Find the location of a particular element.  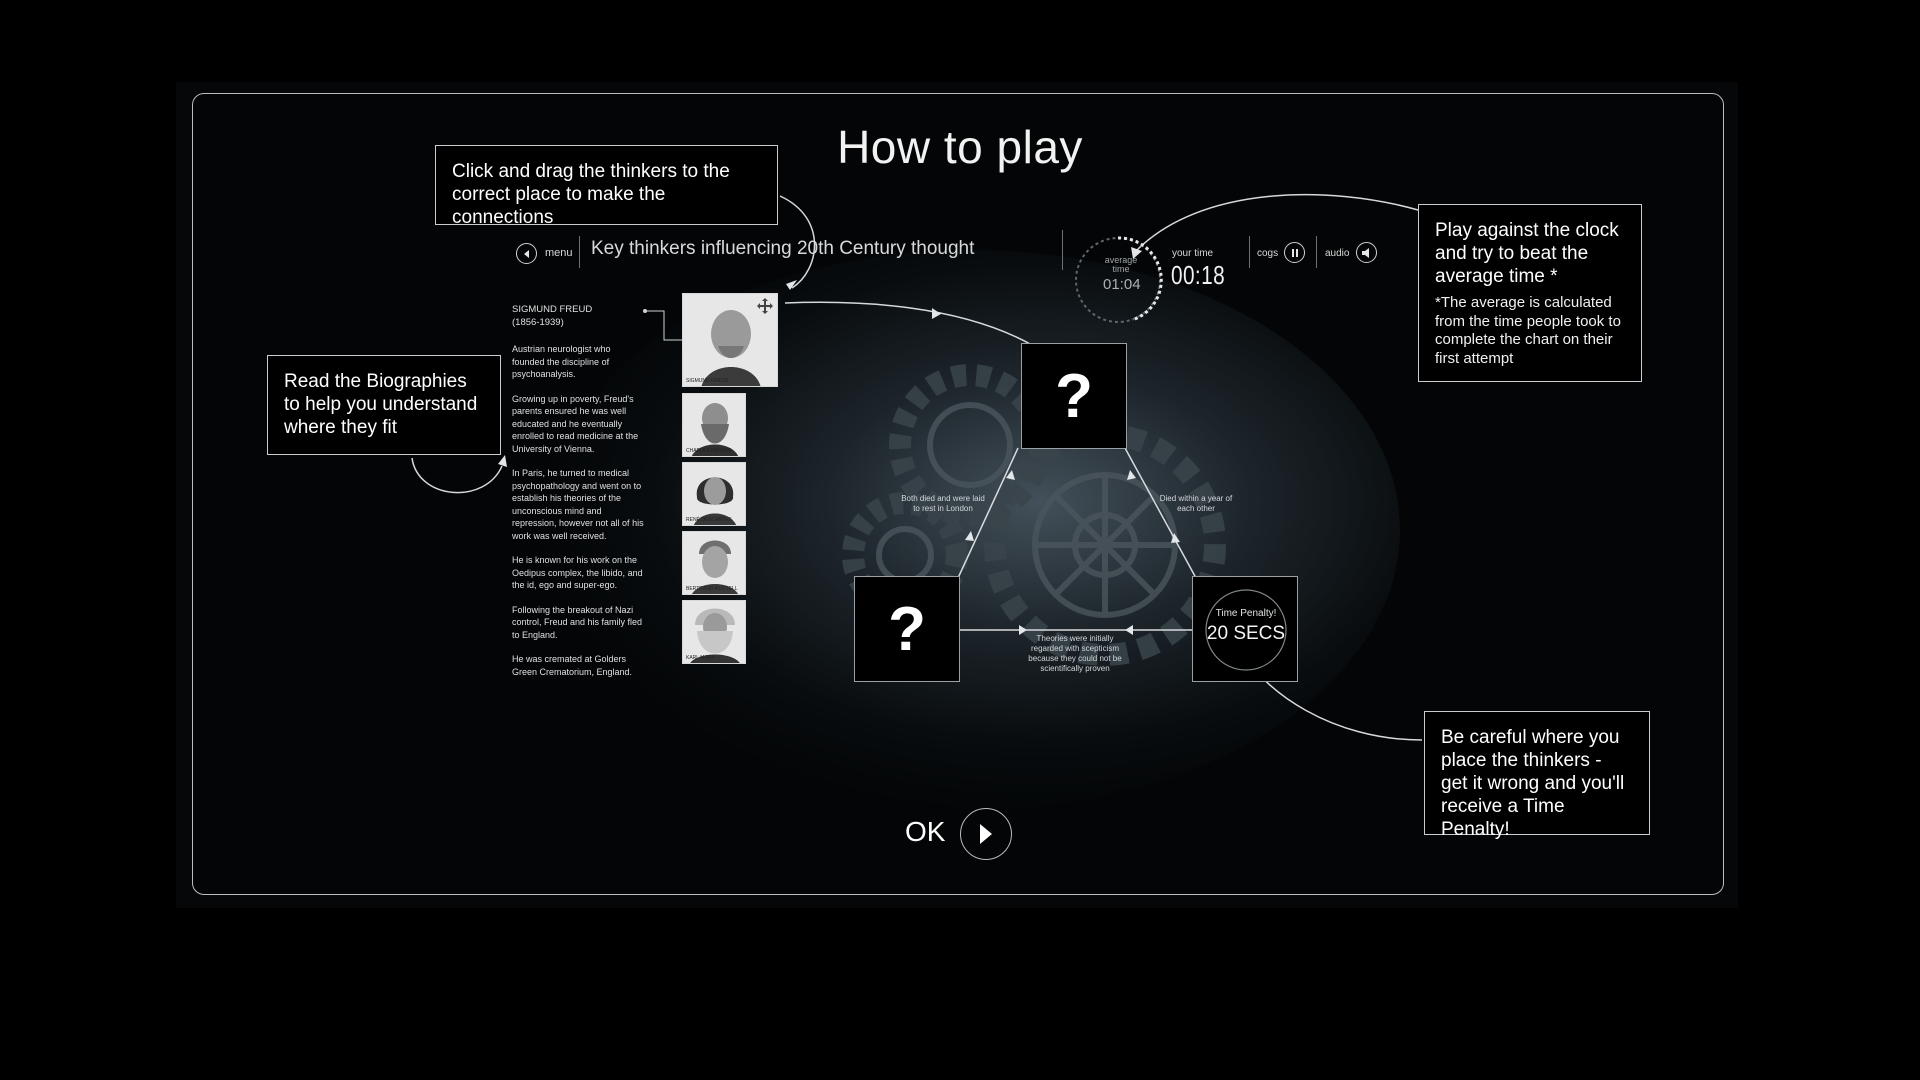

time-penalty-box: Time Penalty! 20 SECS is located at coordinates (1245, 629).